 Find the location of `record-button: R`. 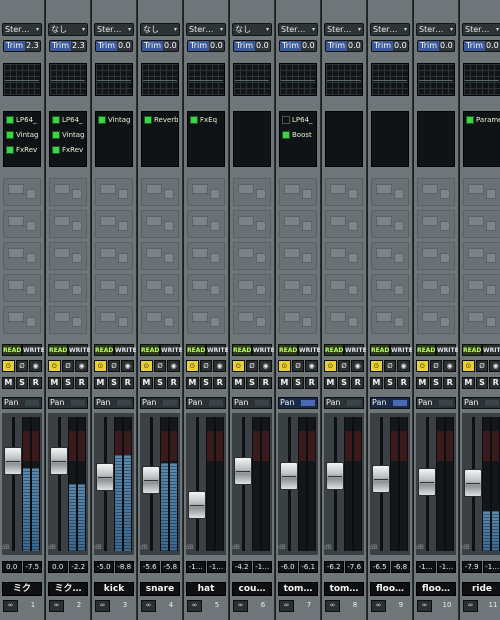

record-button: R is located at coordinates (36, 383).